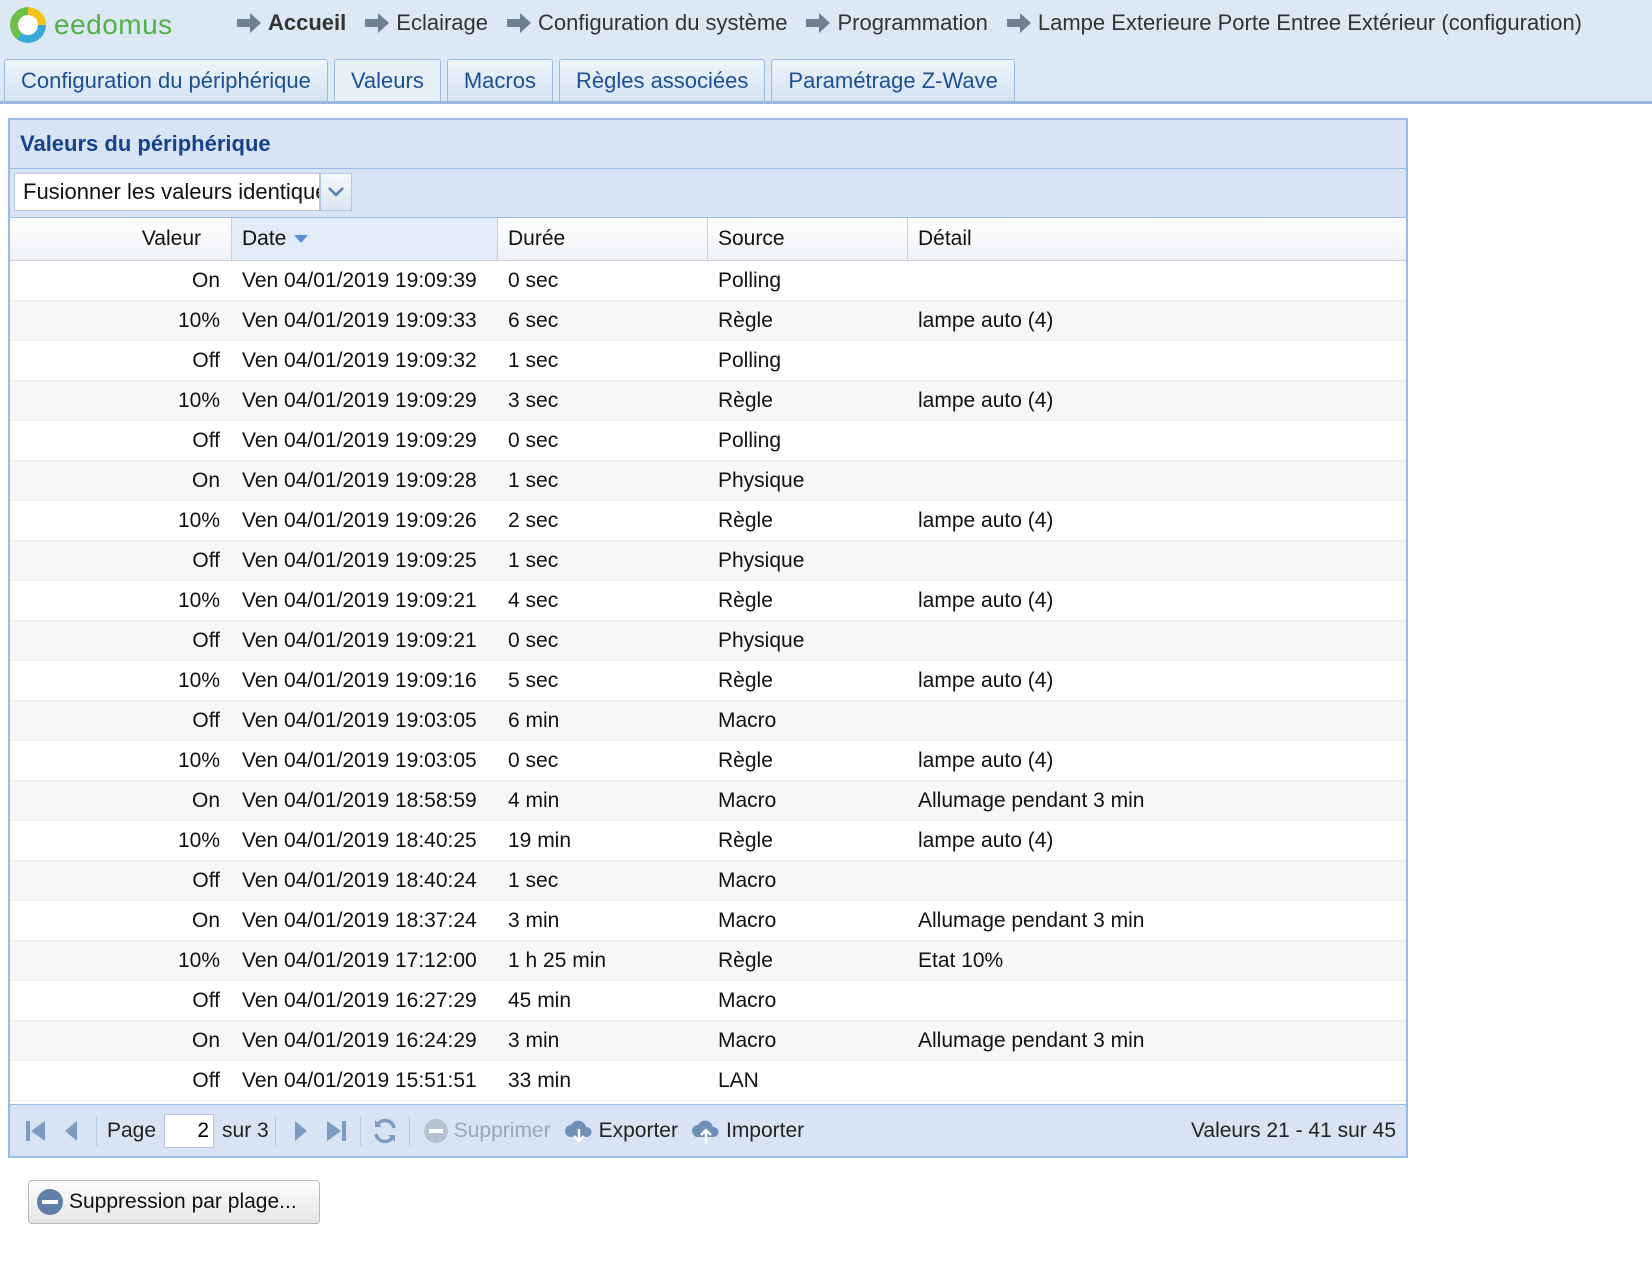 Image resolution: width=1652 pixels, height=1266 pixels. Describe the element at coordinates (249, 23) in the screenshot. I see `arrow-right-icon` at that location.